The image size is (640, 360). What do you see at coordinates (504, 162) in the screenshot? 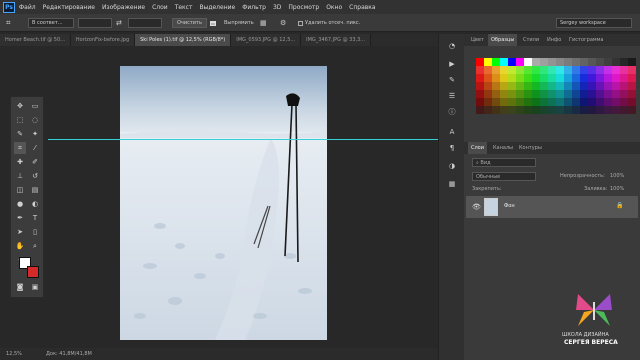
I see `layer-filter-select: ⌕ Вид` at bounding box center [504, 162].